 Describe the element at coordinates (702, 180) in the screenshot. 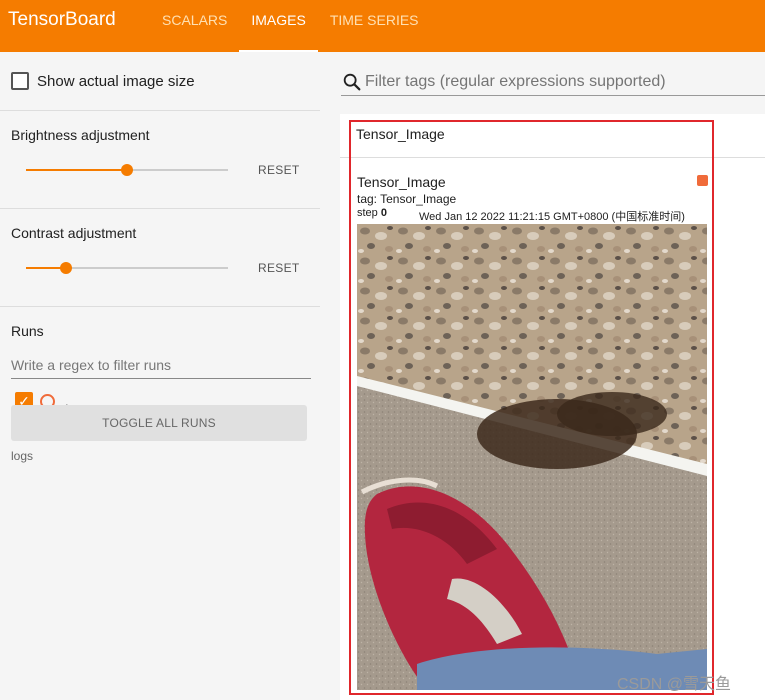

I see `expand-icon` at that location.